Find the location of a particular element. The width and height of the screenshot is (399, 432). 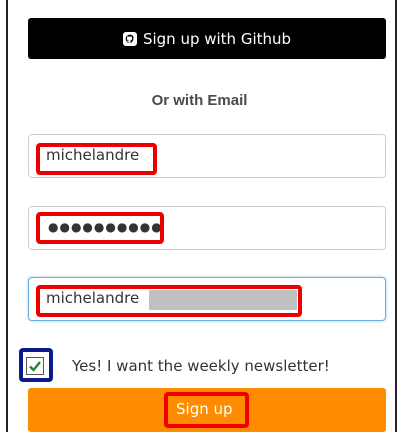

github-icon is located at coordinates (129, 38).